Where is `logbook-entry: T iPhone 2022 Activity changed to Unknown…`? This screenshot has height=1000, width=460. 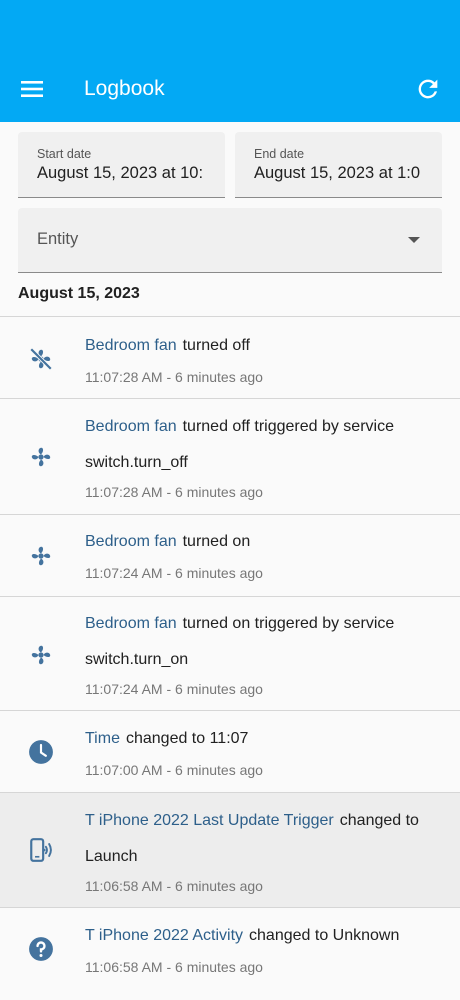 logbook-entry: T iPhone 2022 Activity changed to Unknown… is located at coordinates (230, 953).